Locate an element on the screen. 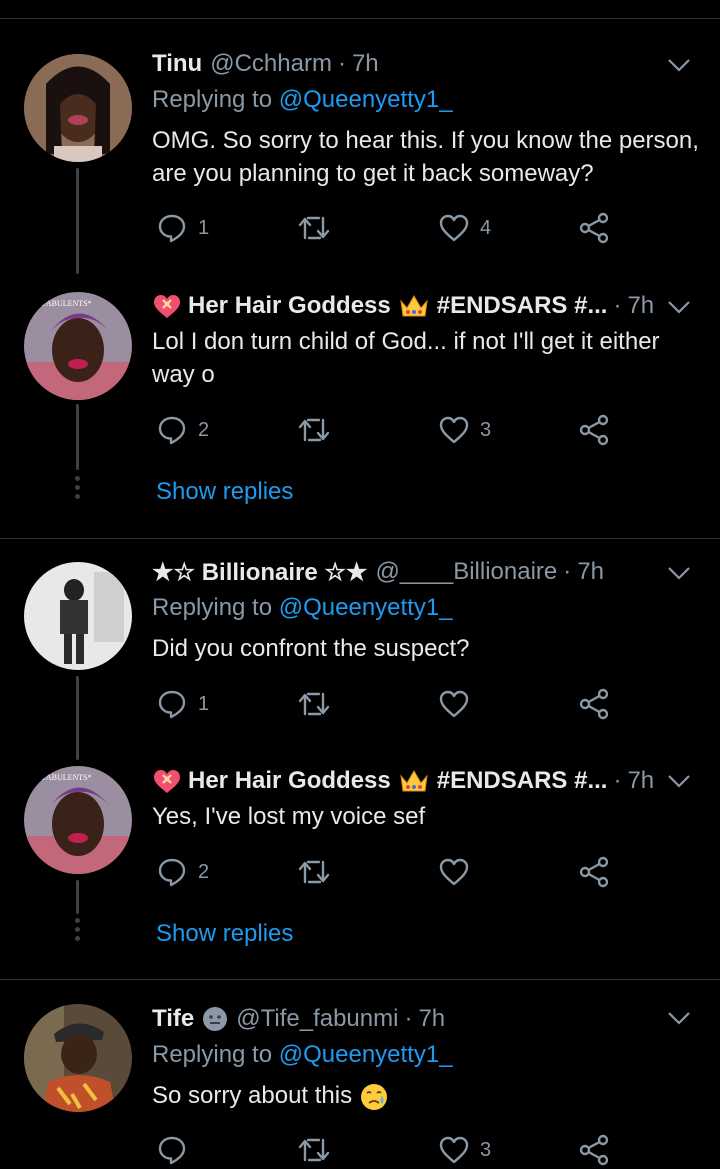 The height and width of the screenshot is (1169, 720). reply-button is located at coordinates (177, 1150).